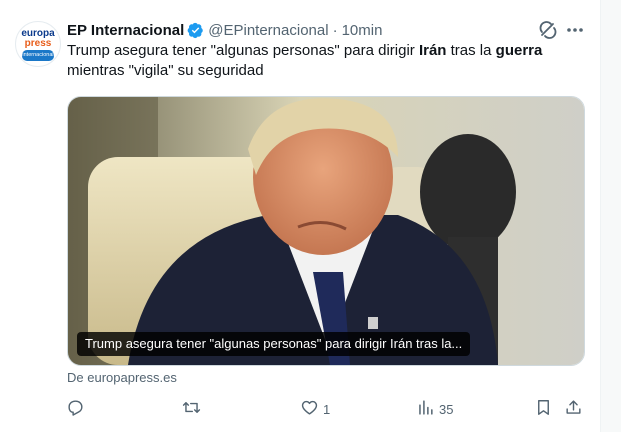 This screenshot has height=432, width=621. What do you see at coordinates (548, 30) in the screenshot?
I see `grok-icon` at bounding box center [548, 30].